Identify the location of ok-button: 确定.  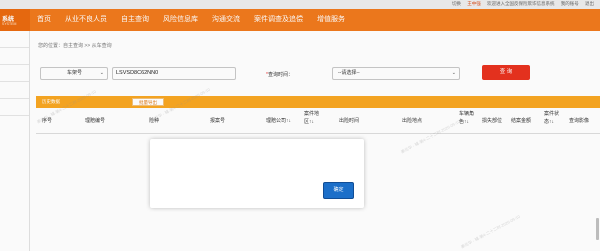
(338, 190).